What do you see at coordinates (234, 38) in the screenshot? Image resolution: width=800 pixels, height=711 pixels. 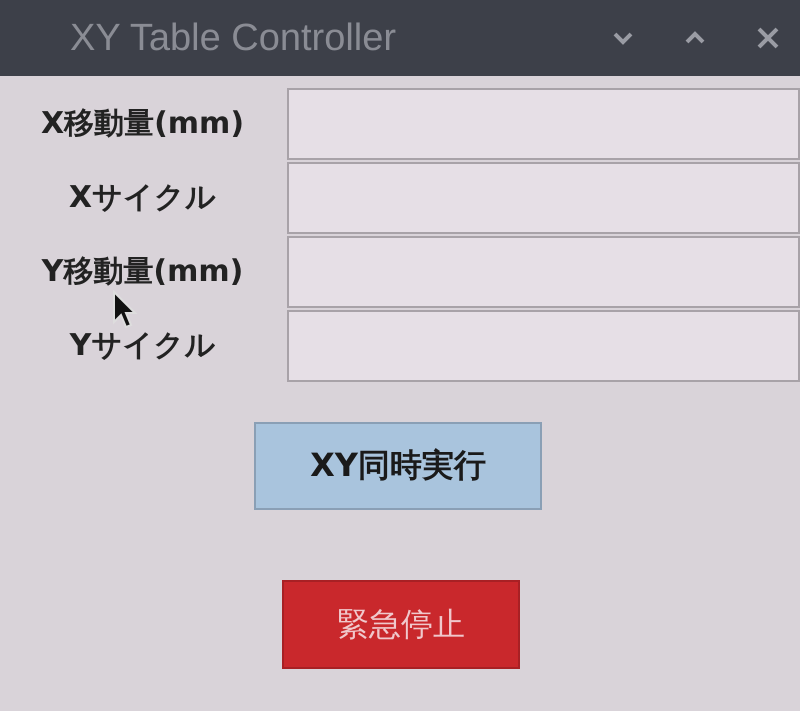 I see `window-title: XY Table Controller` at bounding box center [234, 38].